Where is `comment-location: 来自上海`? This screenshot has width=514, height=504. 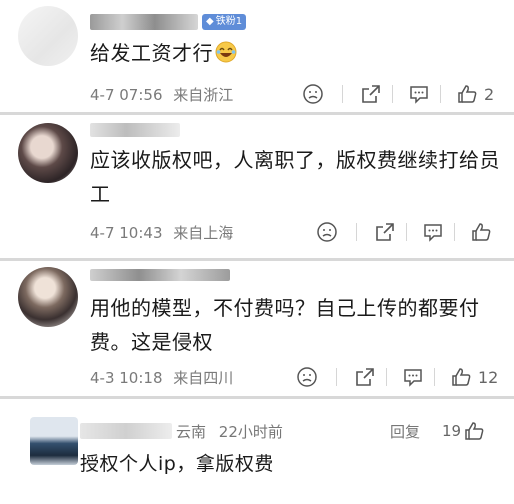 comment-location: 来自上海 is located at coordinates (203, 233).